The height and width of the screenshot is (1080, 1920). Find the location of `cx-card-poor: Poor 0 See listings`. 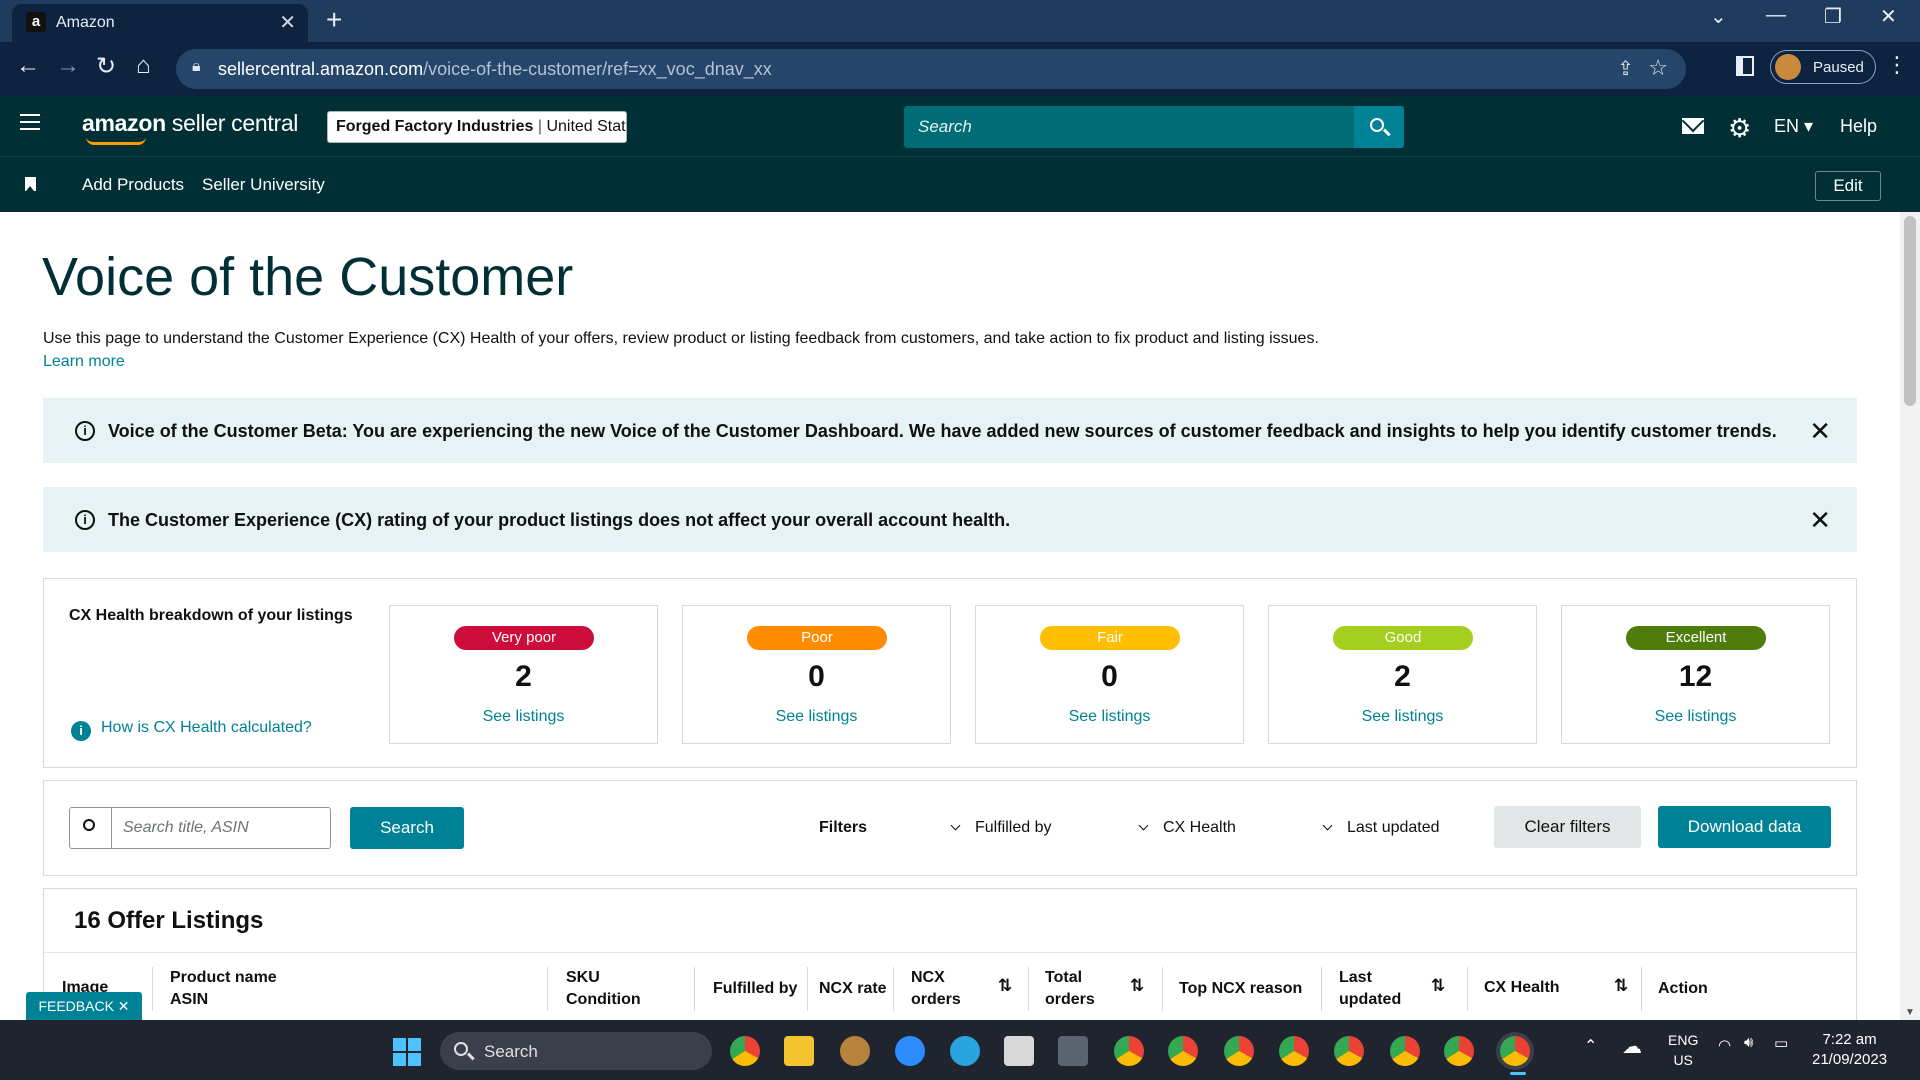

cx-card-poor: Poor 0 See listings is located at coordinates (816, 674).